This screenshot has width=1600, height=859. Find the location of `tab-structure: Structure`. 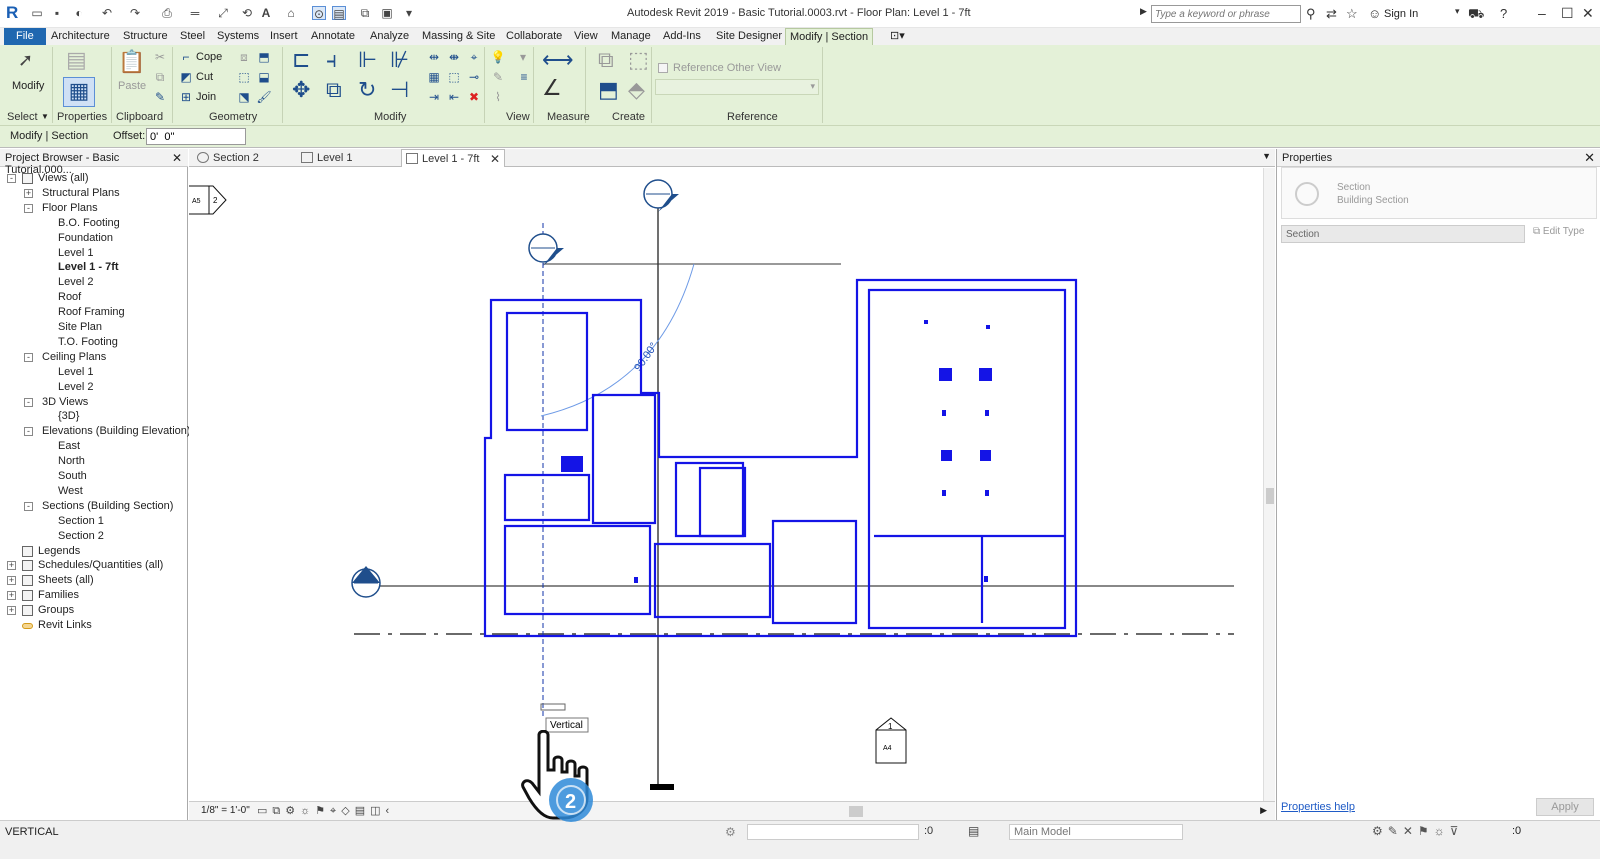

tab-structure: Structure is located at coordinates (145, 36).